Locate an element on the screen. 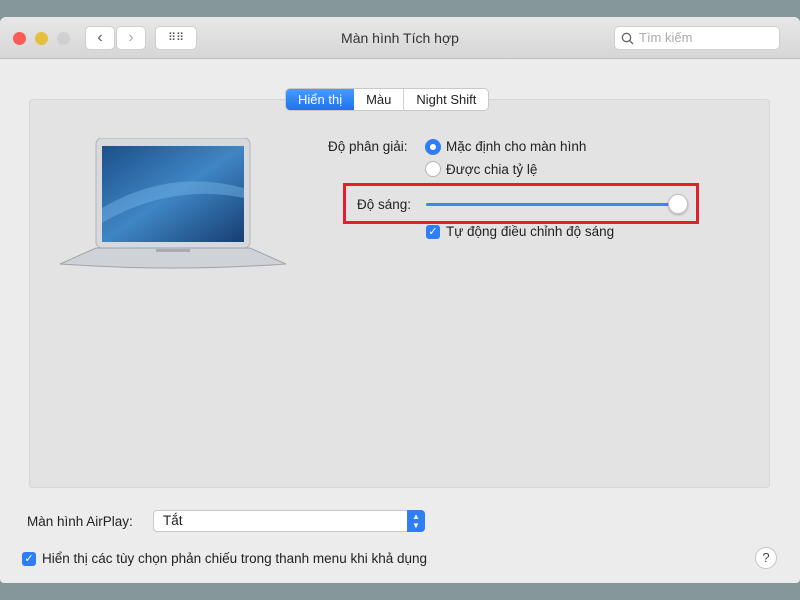 The width and height of the screenshot is (800, 600). brightness-slider is located at coordinates (552, 204).